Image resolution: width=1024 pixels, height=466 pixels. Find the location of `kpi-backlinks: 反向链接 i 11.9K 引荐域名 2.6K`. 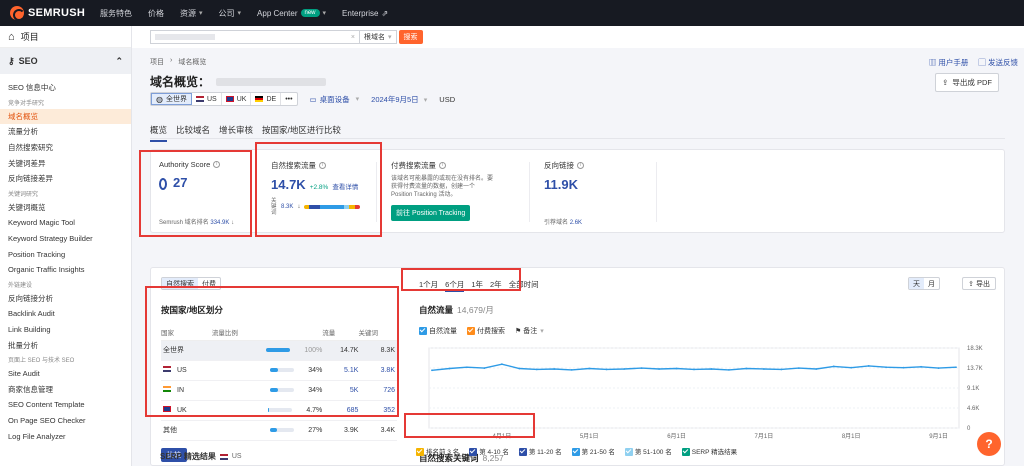

kpi-backlinks: 反向链接 i 11.9K 引荐域名 2.6K is located at coordinates (596, 192).